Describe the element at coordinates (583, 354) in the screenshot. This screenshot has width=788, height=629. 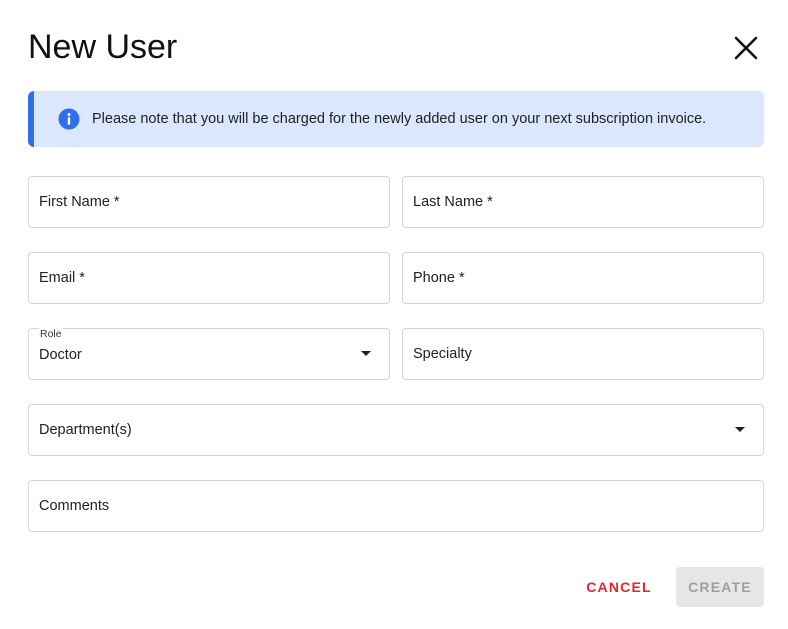
I see `specialty-field: Specialty` at that location.